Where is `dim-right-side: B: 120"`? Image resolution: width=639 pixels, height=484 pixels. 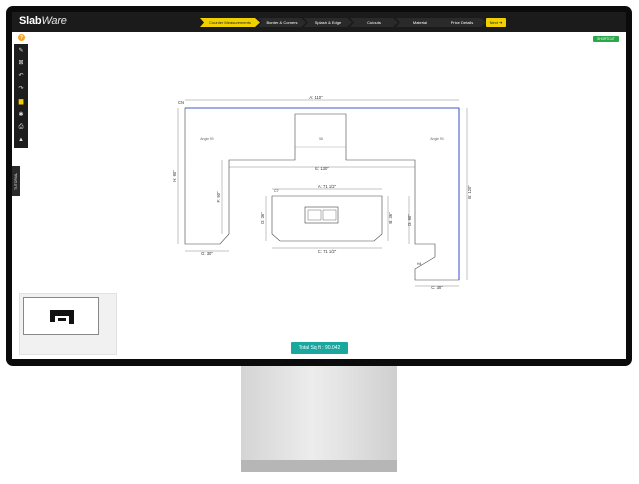
dim-right-side: B: 120" is located at coordinates (469, 192).